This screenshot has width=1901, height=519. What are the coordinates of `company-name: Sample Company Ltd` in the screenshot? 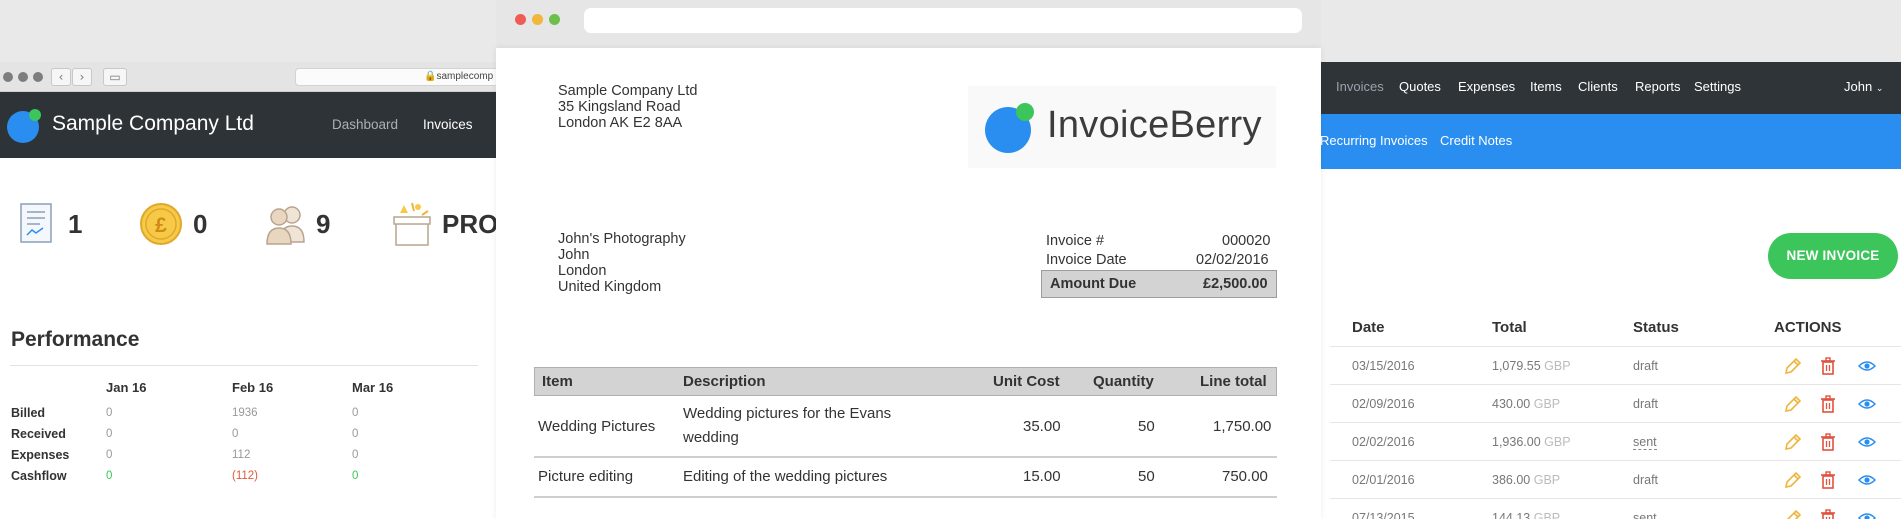 It's located at (153, 123).